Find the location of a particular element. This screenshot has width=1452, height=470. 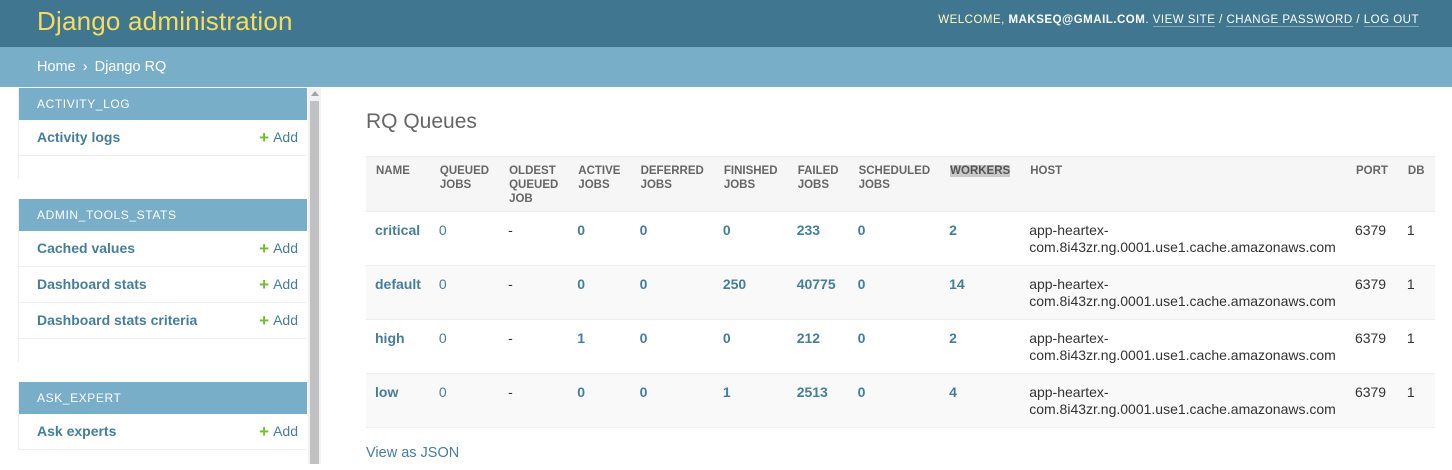

finished-jobs-link: 1 is located at coordinates (727, 392).